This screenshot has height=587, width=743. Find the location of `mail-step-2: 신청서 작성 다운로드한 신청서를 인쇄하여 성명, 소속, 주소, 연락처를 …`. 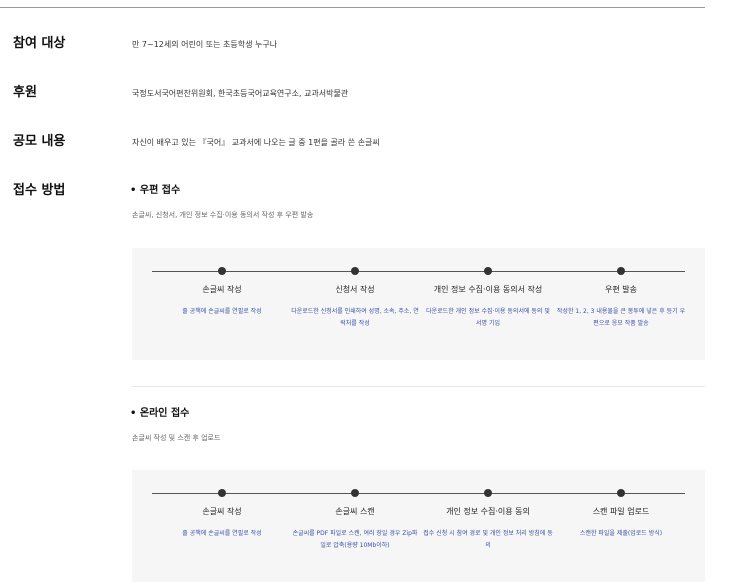

mail-step-2: 신청서 작성 다운로드한 신청서를 인쇄하여 성명, 소속, 주소, 연락처를 … is located at coordinates (355, 304).